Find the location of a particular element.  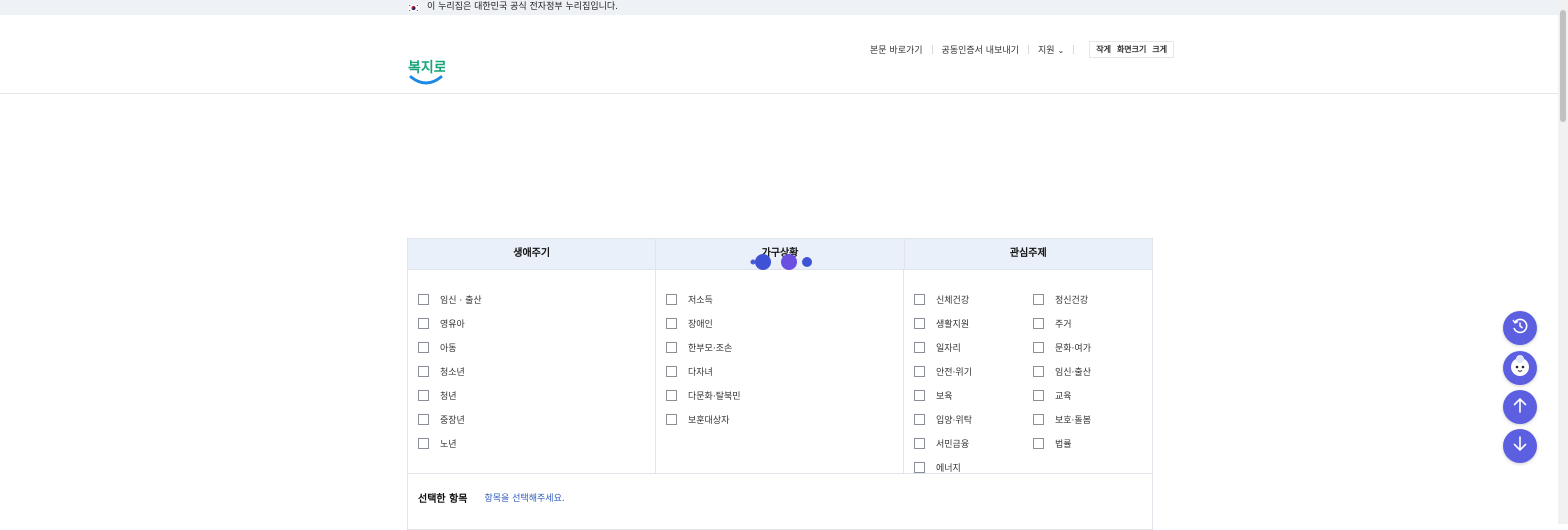

selected-items-hint: 항목을 선택해주세요. is located at coordinates (524, 499).